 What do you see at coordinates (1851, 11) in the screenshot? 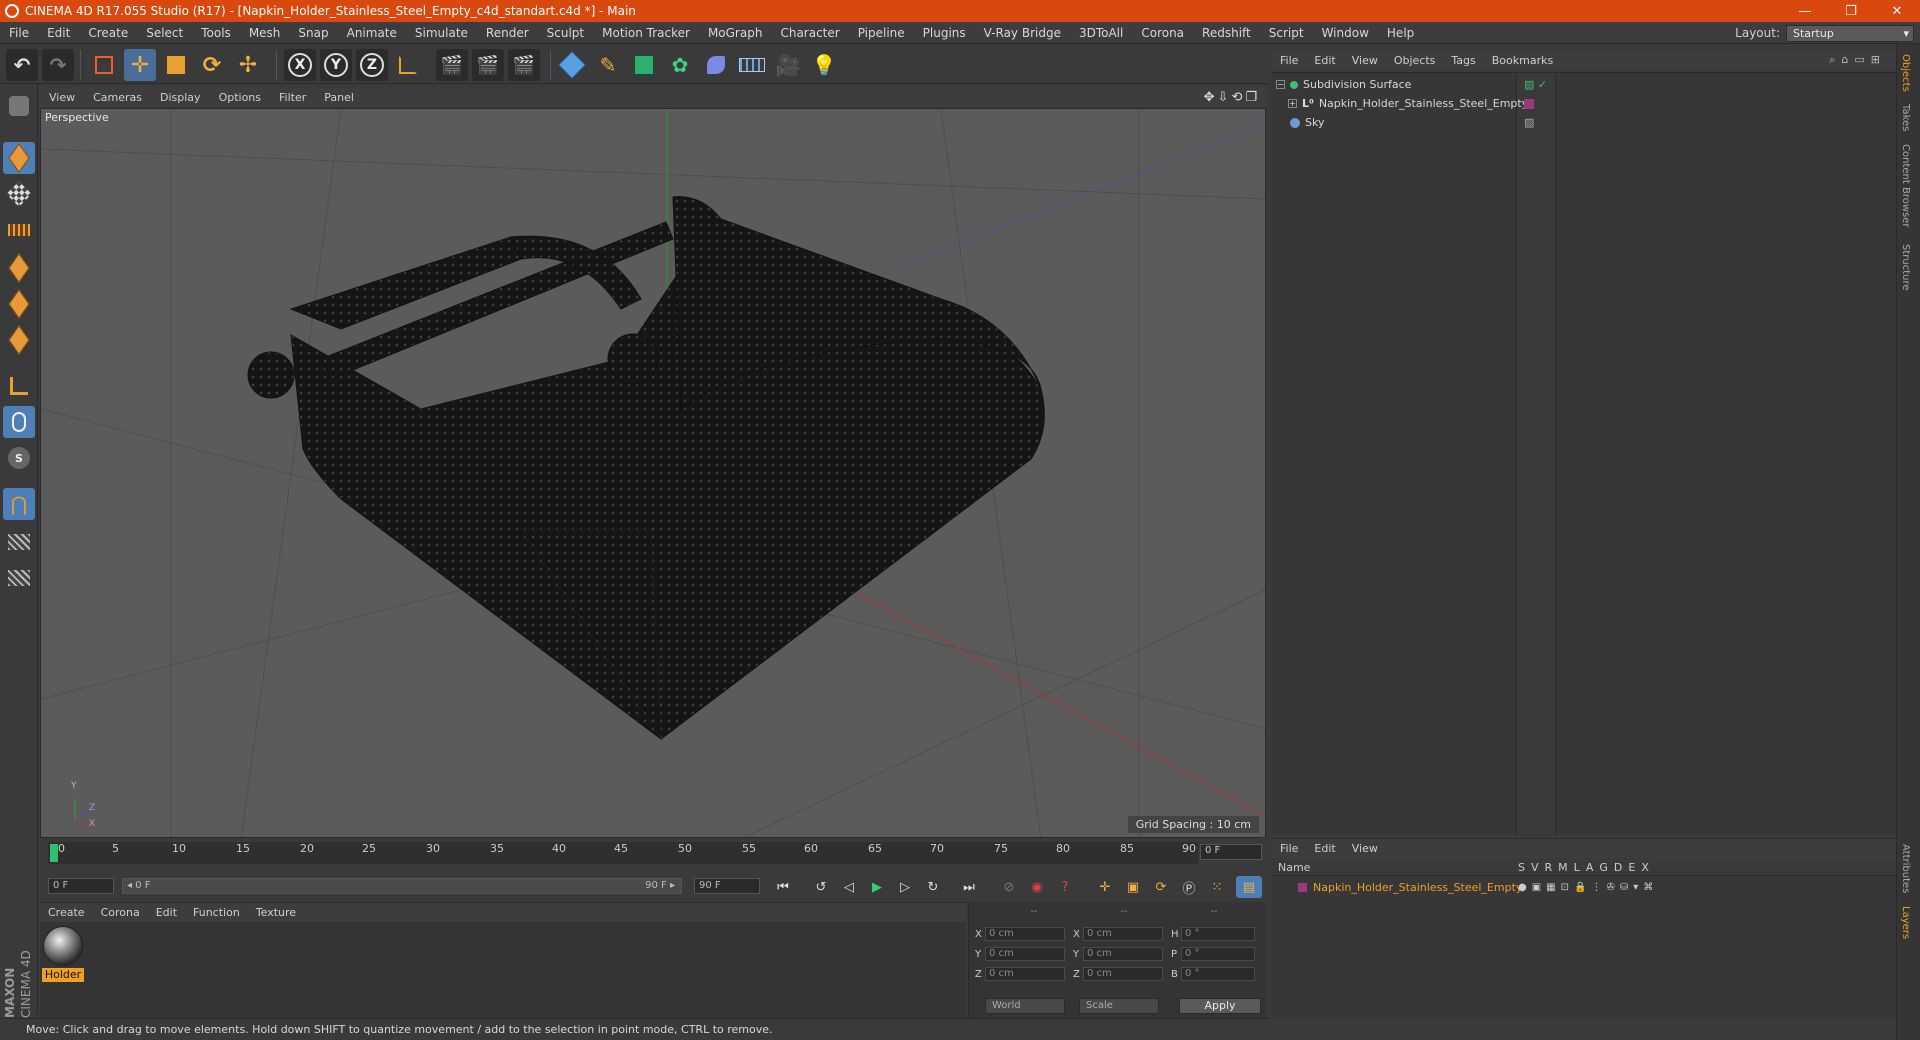
I see `maximize-button: ❐` at bounding box center [1851, 11].